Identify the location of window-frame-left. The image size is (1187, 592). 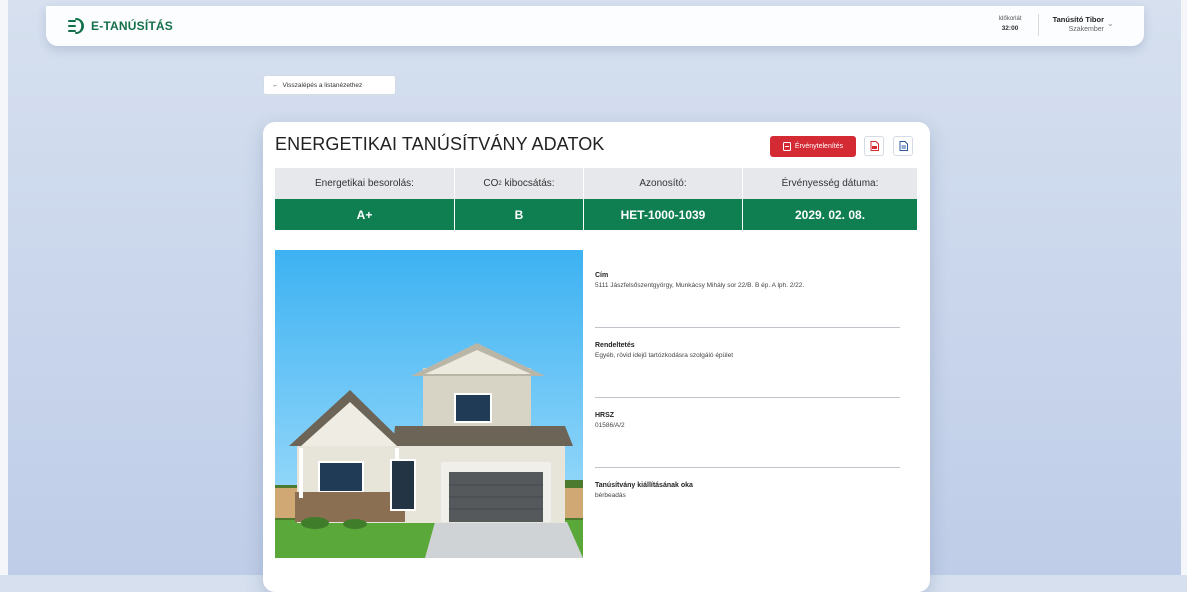
(4, 287).